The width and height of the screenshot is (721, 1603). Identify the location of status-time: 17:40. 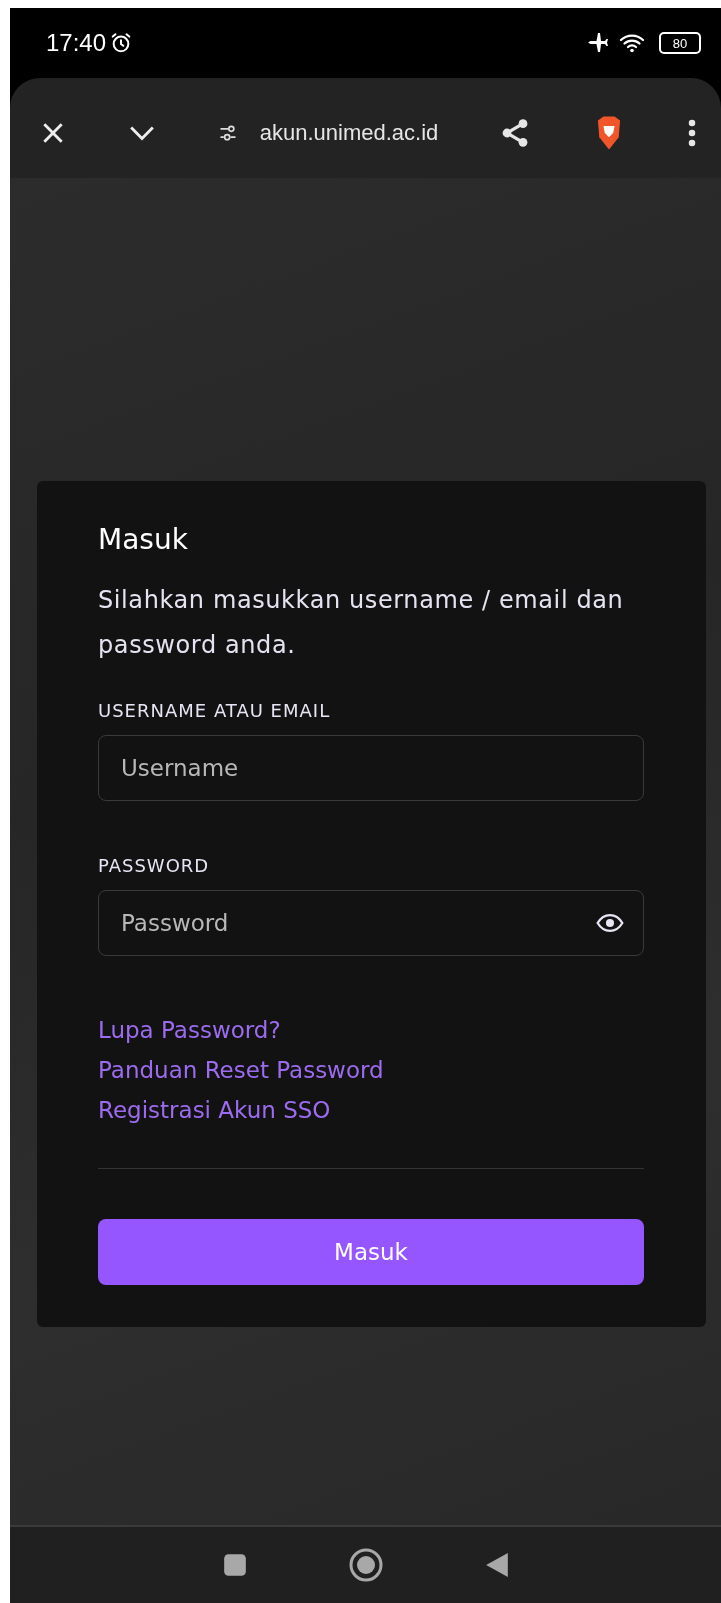
(76, 43).